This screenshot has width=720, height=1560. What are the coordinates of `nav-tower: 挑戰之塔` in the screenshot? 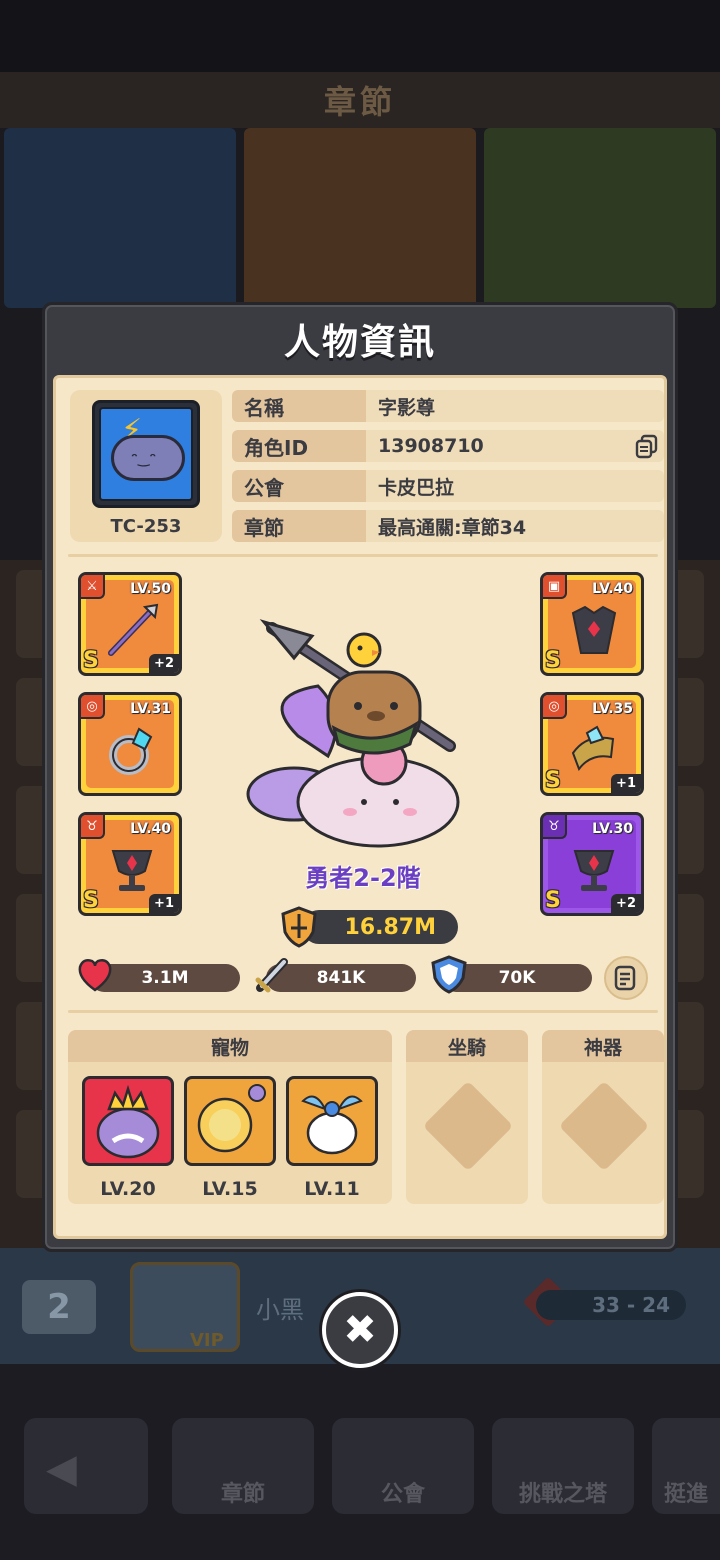 It's located at (563, 1466).